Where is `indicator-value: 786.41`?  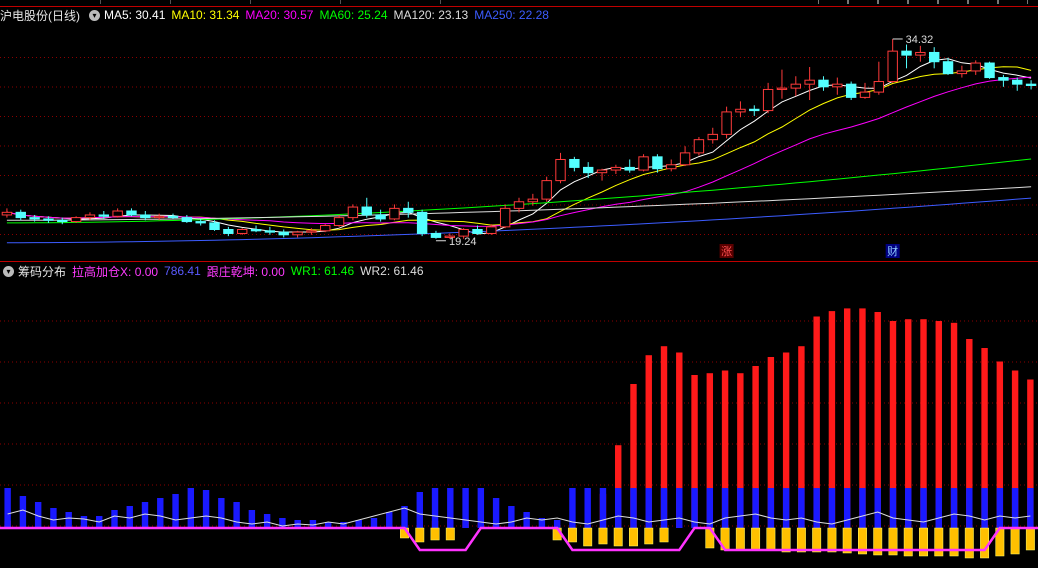 indicator-value: 786.41 is located at coordinates (182, 271).